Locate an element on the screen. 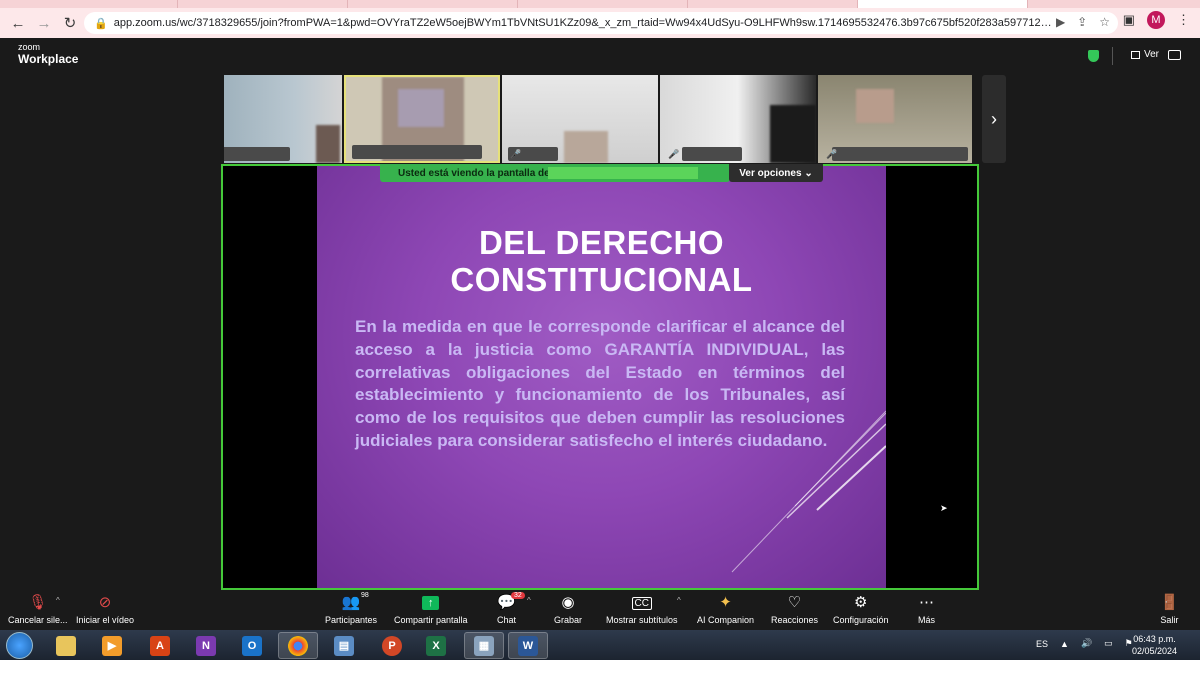  browser-menu-icon: ⋮ is located at coordinates (1183, 20).